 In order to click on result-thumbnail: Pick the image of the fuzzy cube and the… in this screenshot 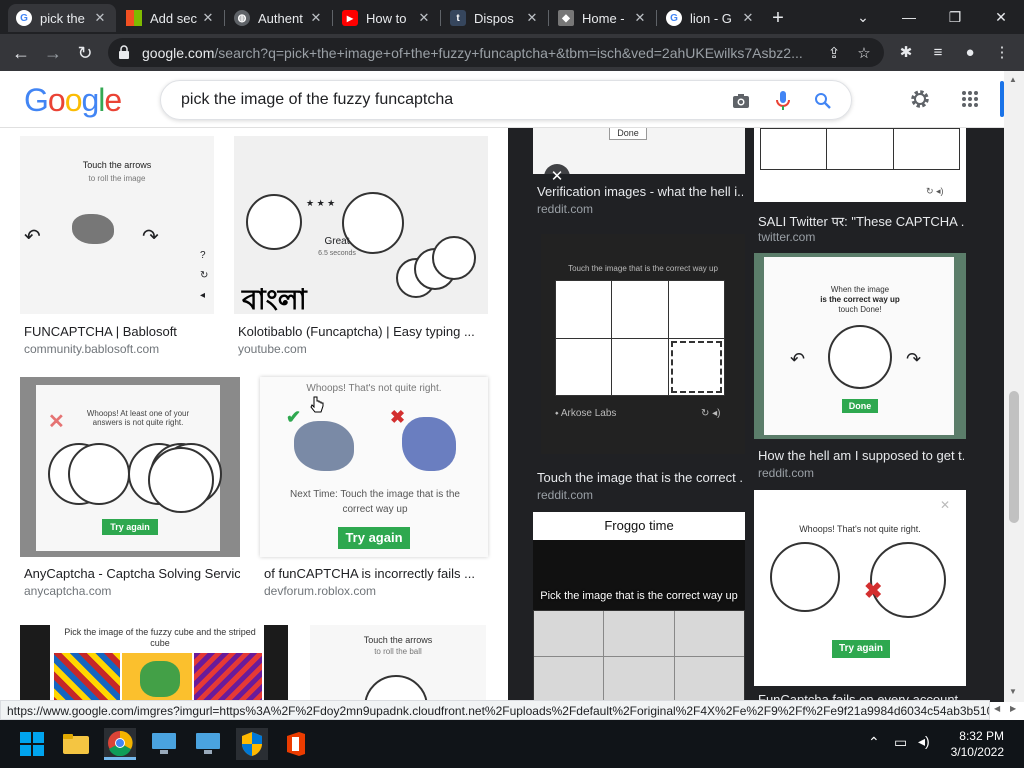, I will do `click(154, 663)`.